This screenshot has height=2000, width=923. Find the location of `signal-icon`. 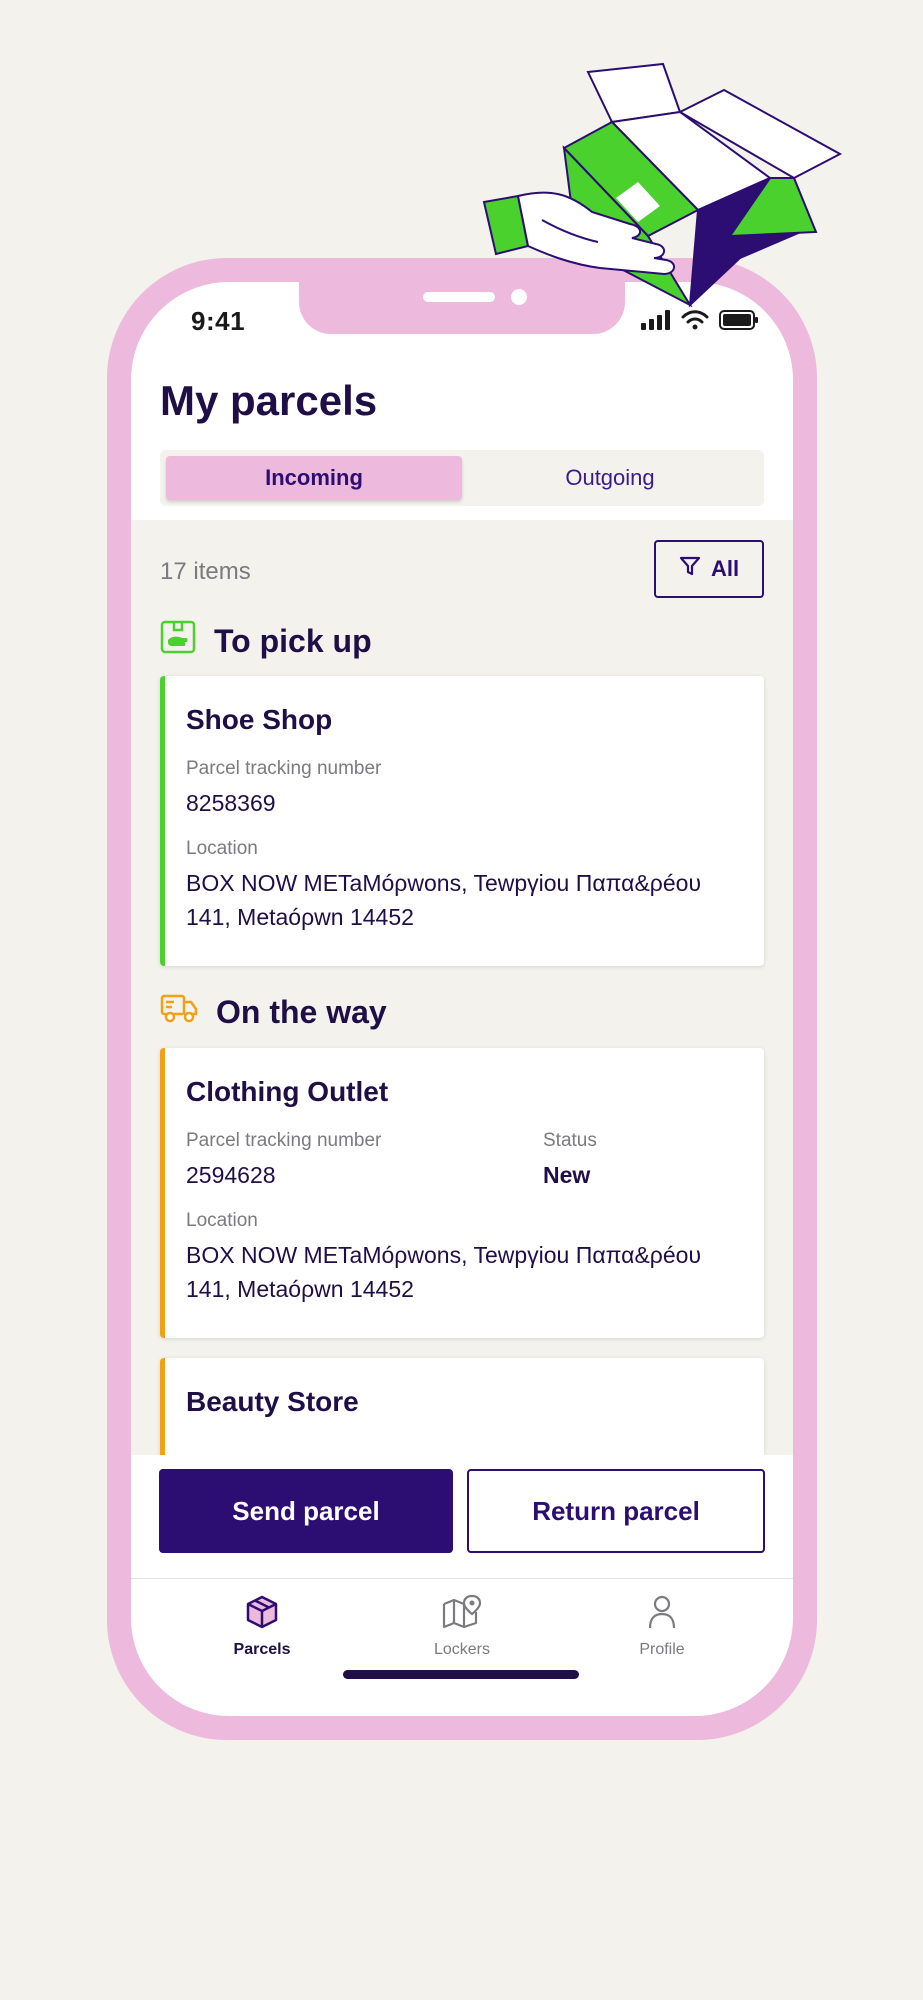

signal-icon is located at coordinates (656, 322).